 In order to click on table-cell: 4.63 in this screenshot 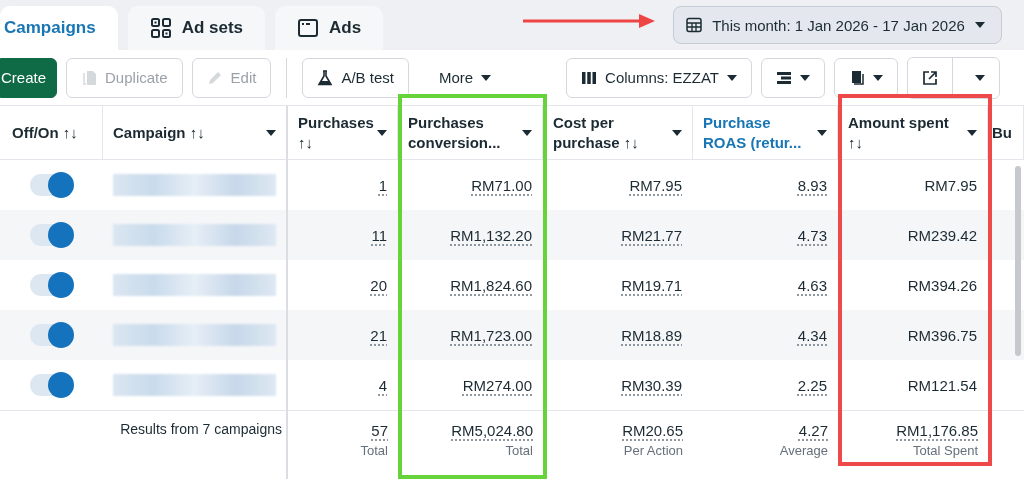, I will do `click(812, 285)`.